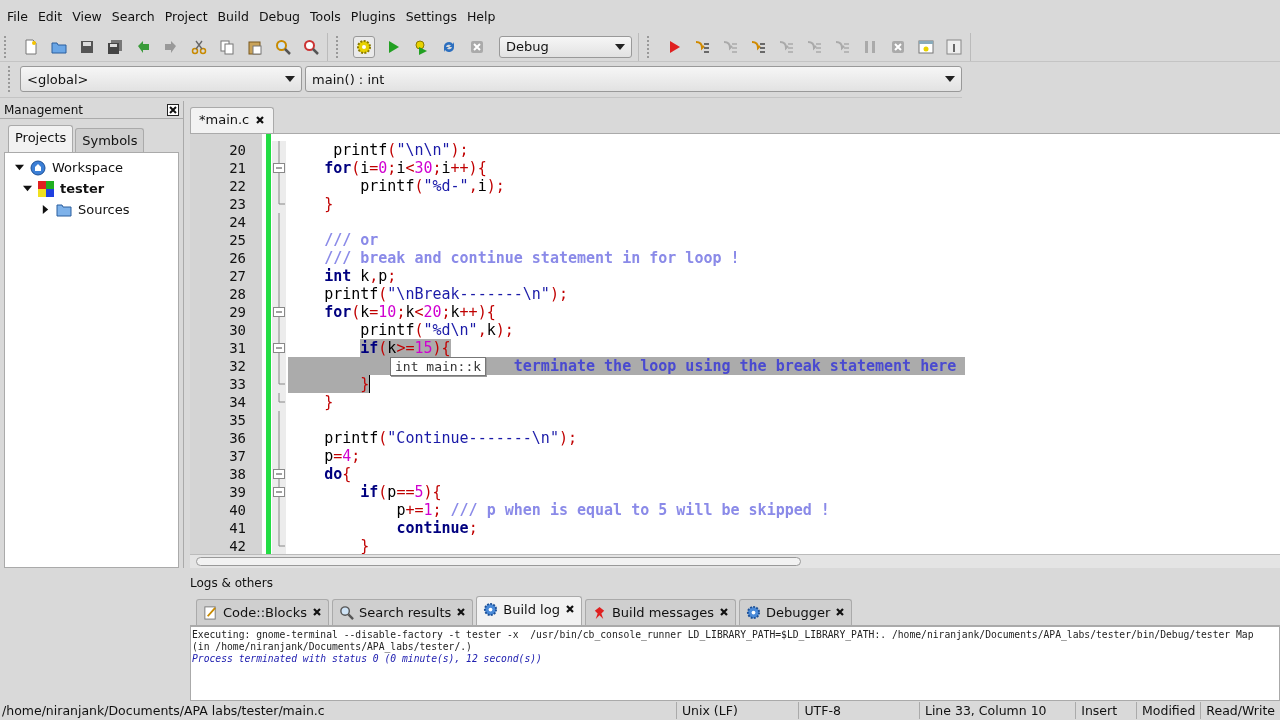 This screenshot has width=1280, height=720. I want to click on code-line: printf("%d\n",k);, so click(436, 330).